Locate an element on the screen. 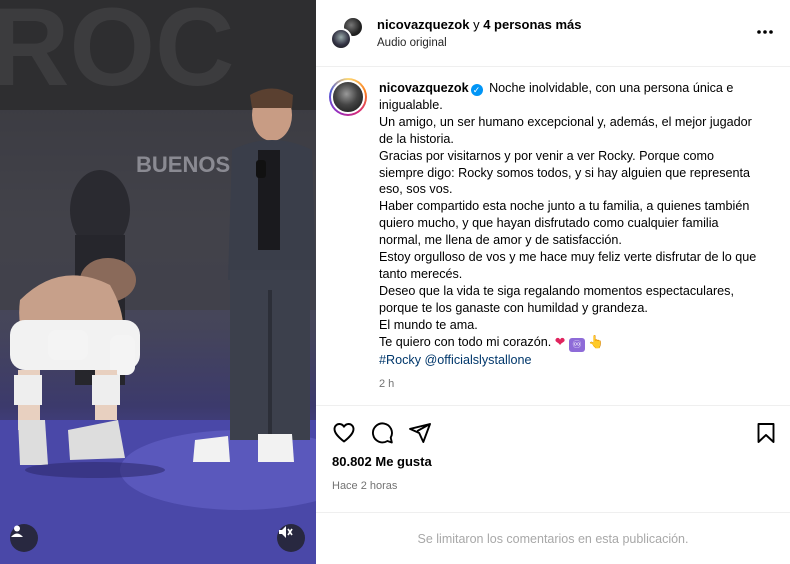  pointing-up-emoji: 👆 is located at coordinates (596, 341).